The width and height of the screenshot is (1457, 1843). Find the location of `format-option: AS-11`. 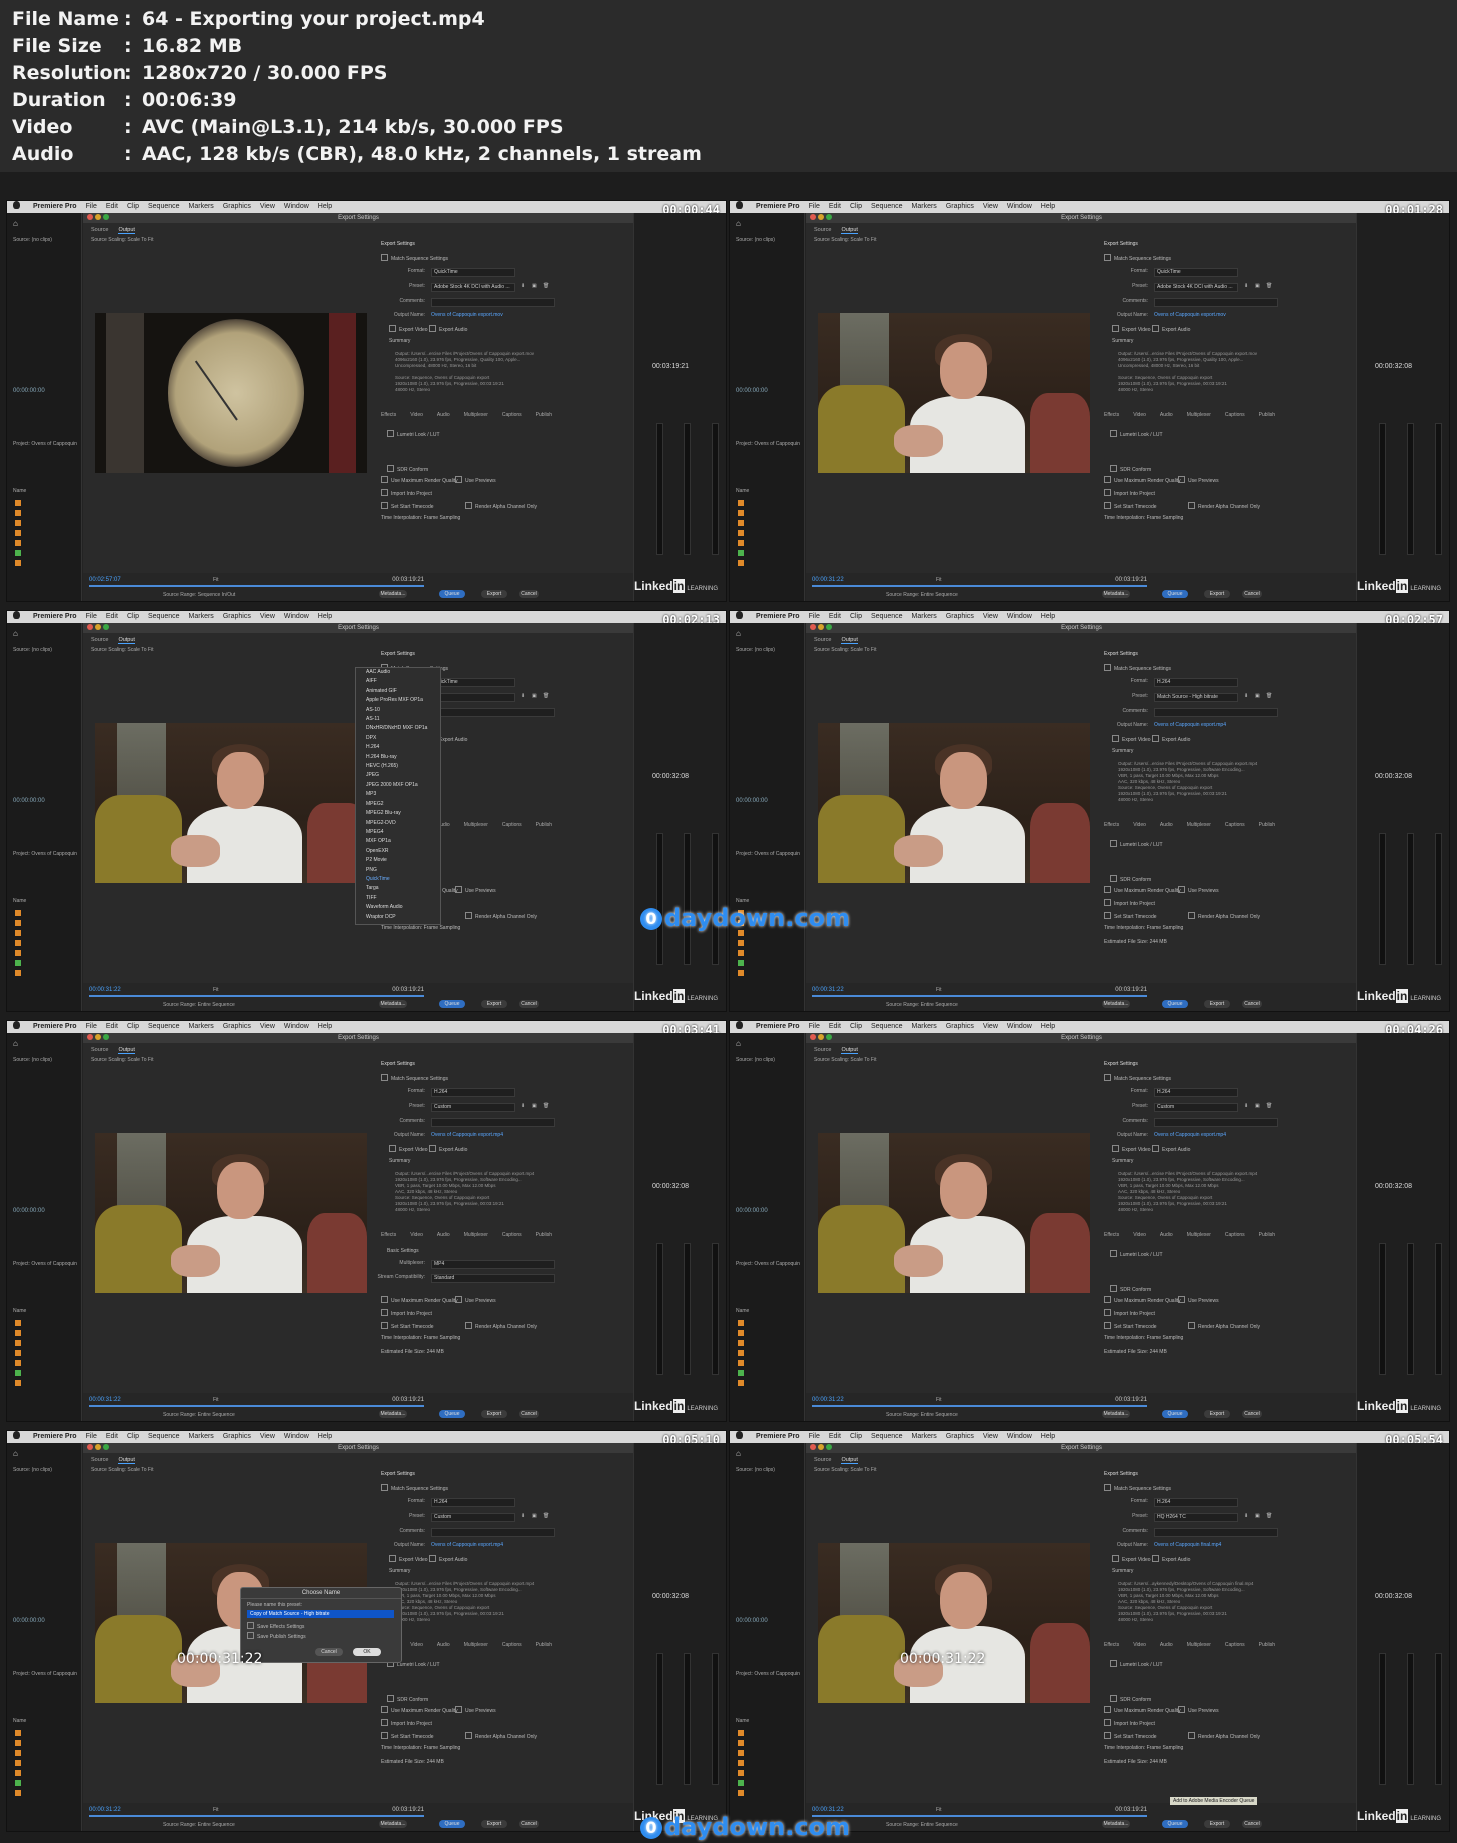

format-option: AS-11 is located at coordinates (403, 719).